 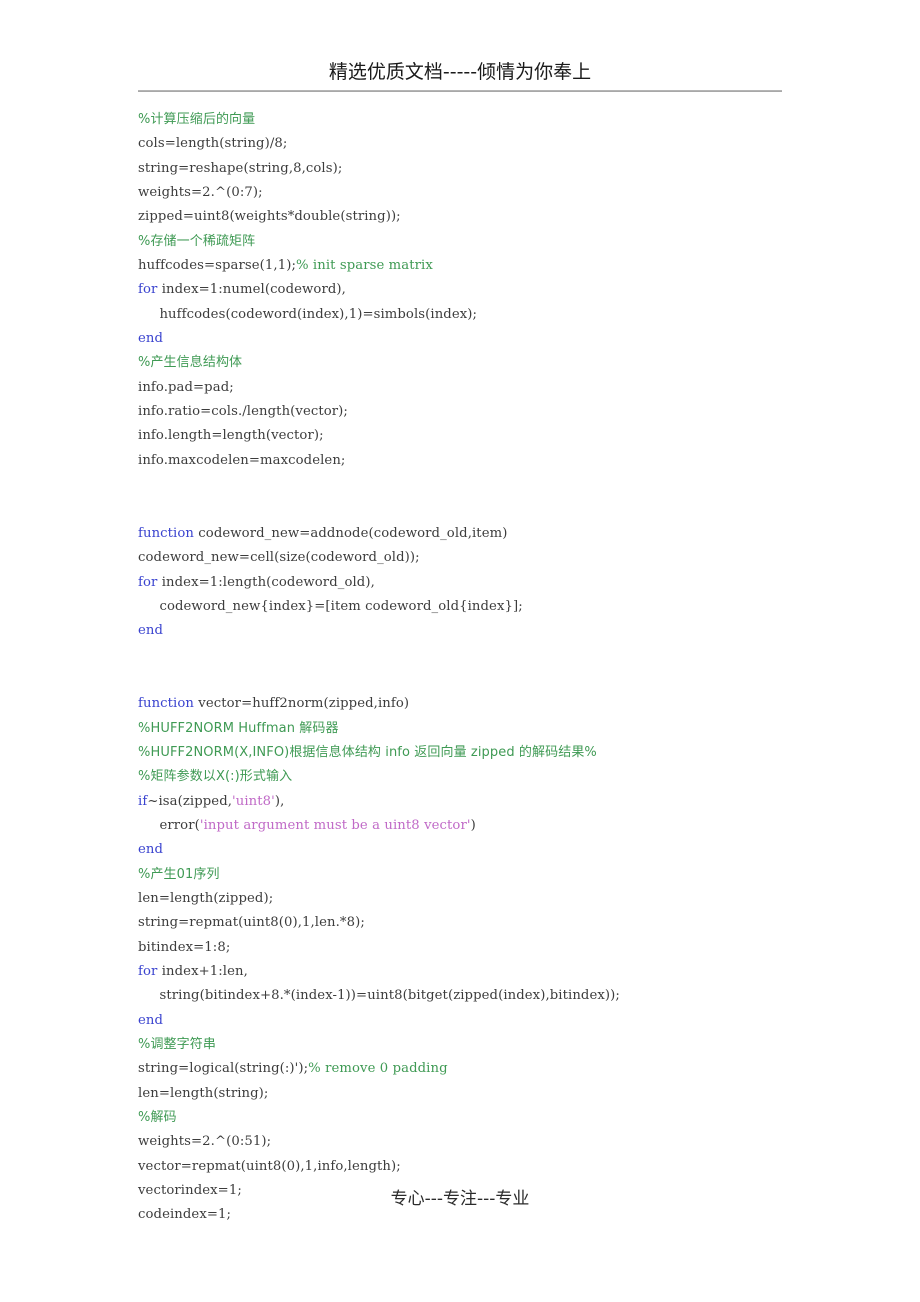 What do you see at coordinates (251, 290) in the screenshot?
I see `code-token-plain: index=1:numel(codeword),` at bounding box center [251, 290].